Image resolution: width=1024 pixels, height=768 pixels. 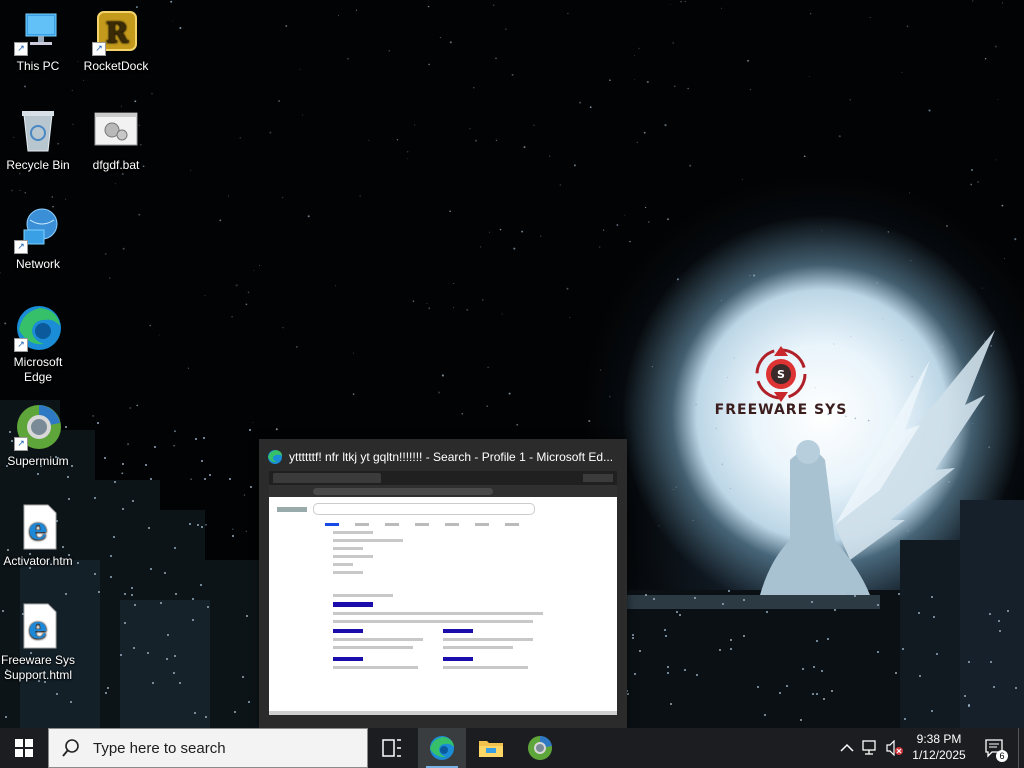 I want to click on desktop-icon-recycle-bin: Recycle Bin, so click(x=38, y=140).